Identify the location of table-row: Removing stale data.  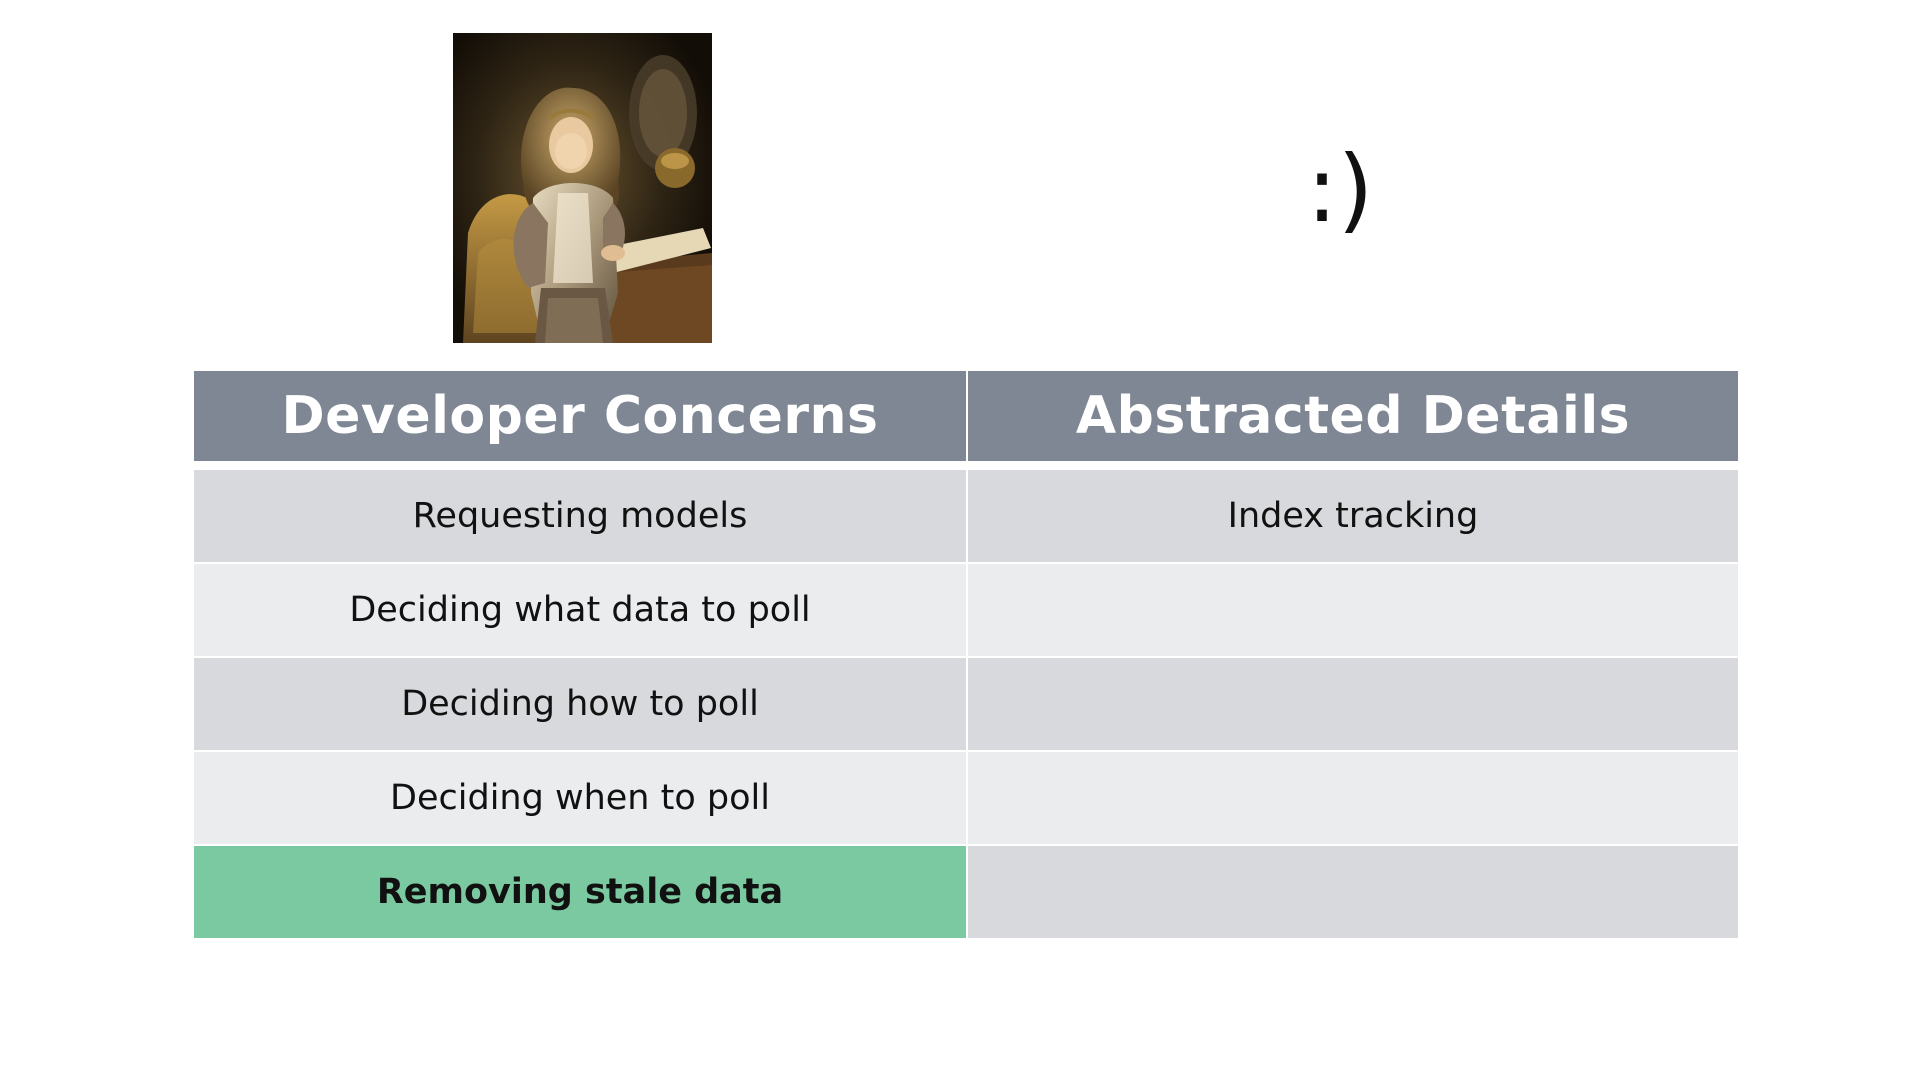
(966, 891).